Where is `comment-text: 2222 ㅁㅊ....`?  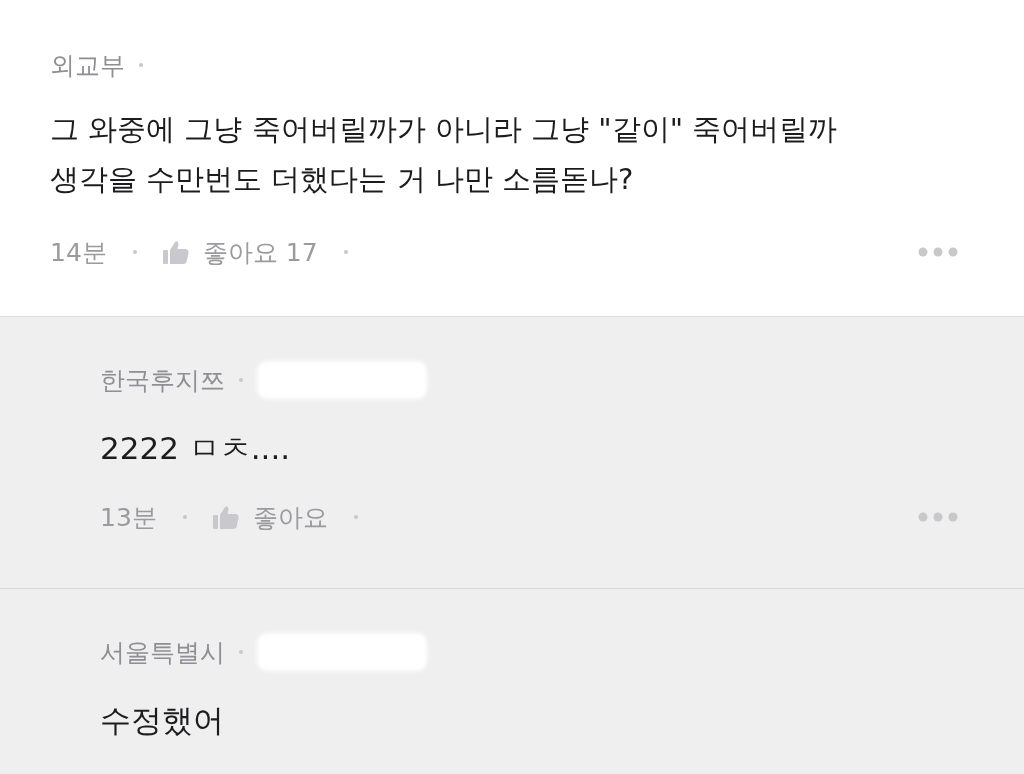 comment-text: 2222 ㅁㅊ.... is located at coordinates (196, 448).